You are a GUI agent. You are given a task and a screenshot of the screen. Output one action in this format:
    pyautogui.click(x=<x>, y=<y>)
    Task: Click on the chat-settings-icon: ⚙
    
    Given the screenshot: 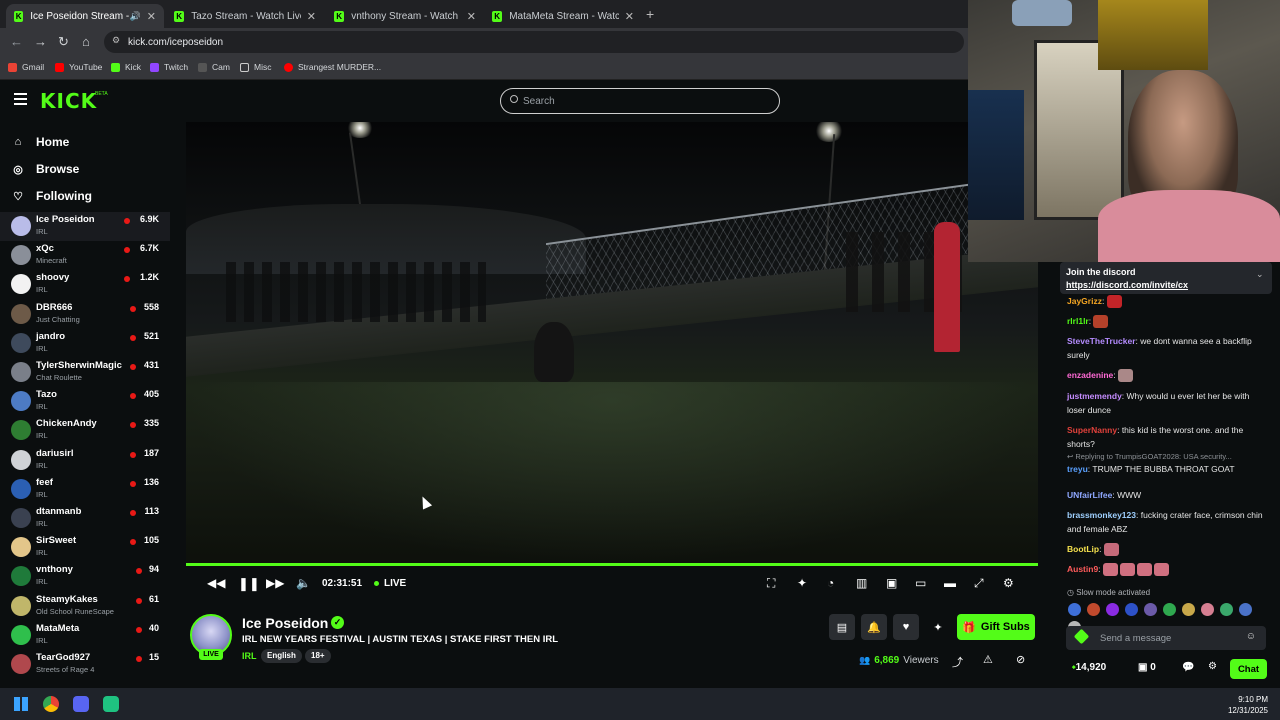 What is the action you would take?
    pyautogui.click(x=1212, y=666)
    